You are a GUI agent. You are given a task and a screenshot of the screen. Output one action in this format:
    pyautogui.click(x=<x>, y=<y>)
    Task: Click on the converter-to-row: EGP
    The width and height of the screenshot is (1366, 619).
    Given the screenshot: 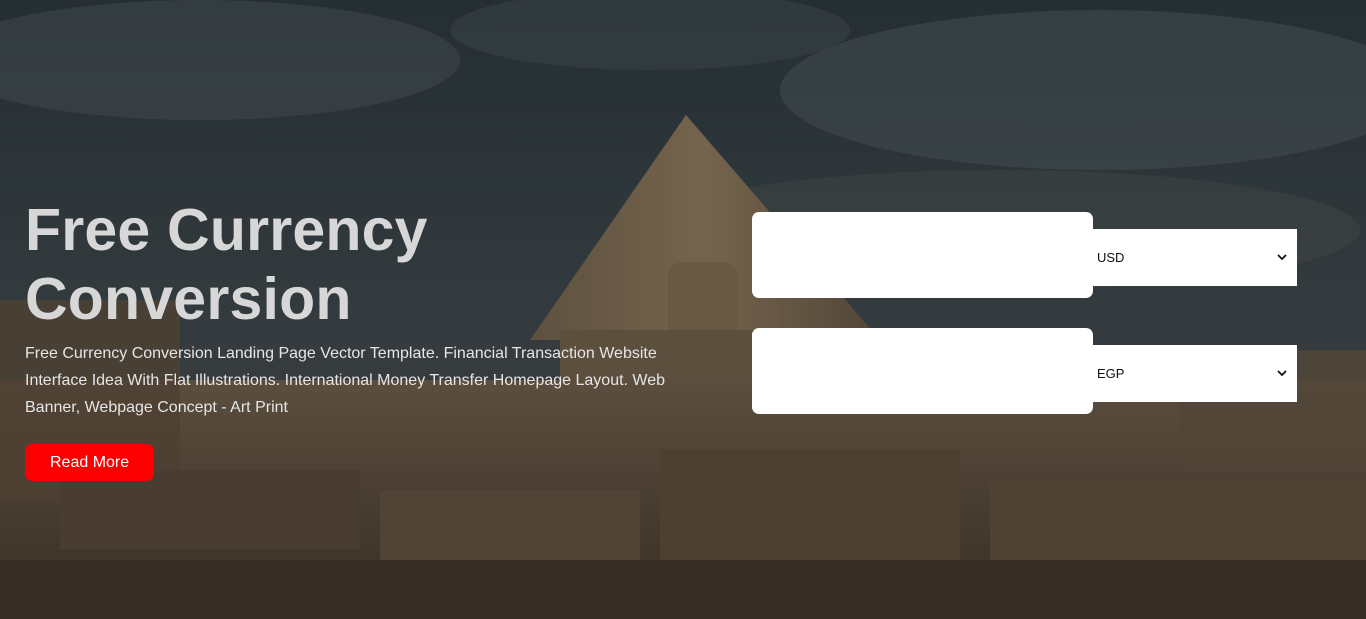 What is the action you would take?
    pyautogui.click(x=1024, y=371)
    